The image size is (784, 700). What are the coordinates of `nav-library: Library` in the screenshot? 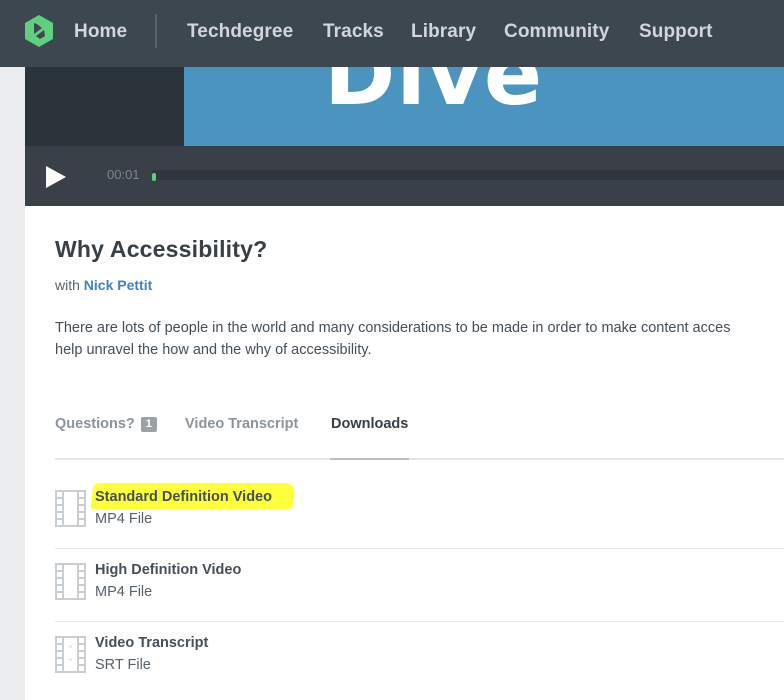 It's located at (443, 32).